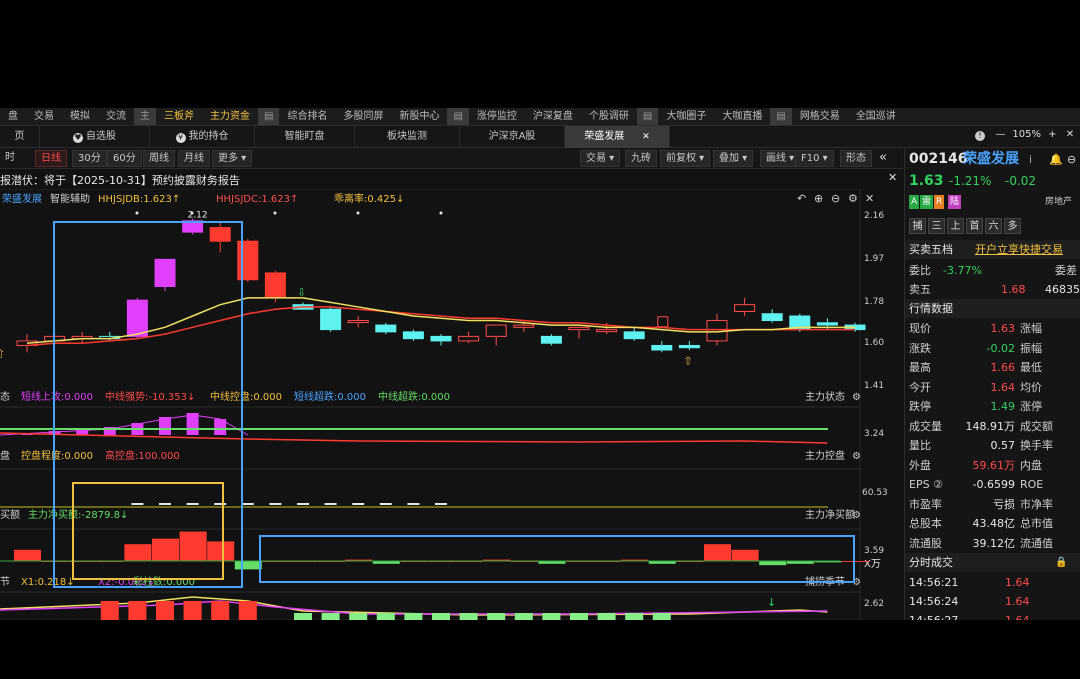 The height and width of the screenshot is (679, 1080). What do you see at coordinates (13, 116) in the screenshot?
I see `menu-item-0: 盘` at bounding box center [13, 116].